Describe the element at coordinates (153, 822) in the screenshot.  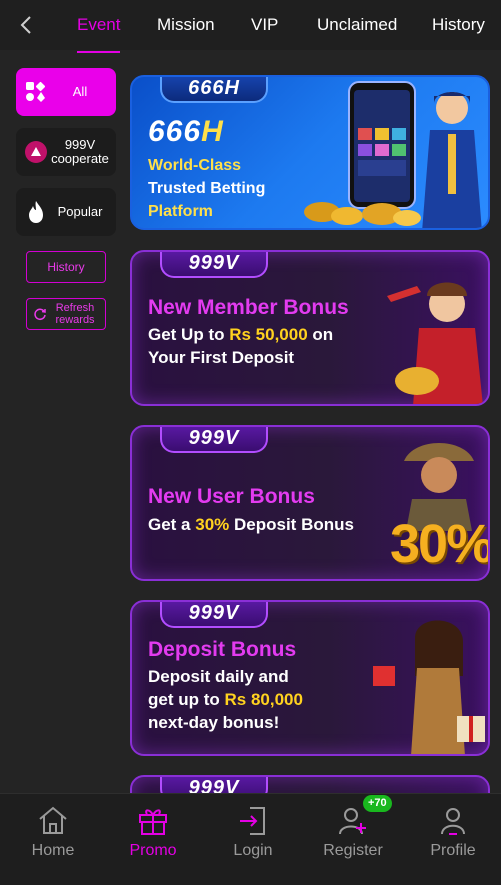
I see `gift-icon` at that location.